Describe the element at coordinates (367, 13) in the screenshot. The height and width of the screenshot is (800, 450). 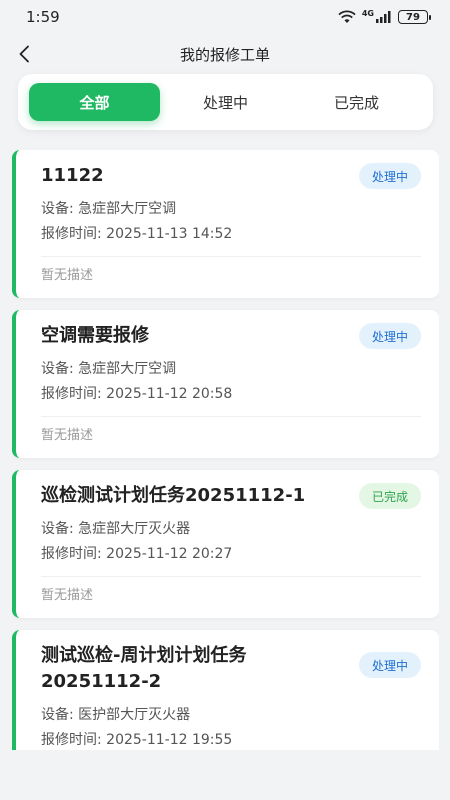
I see `network-label: 4G` at that location.